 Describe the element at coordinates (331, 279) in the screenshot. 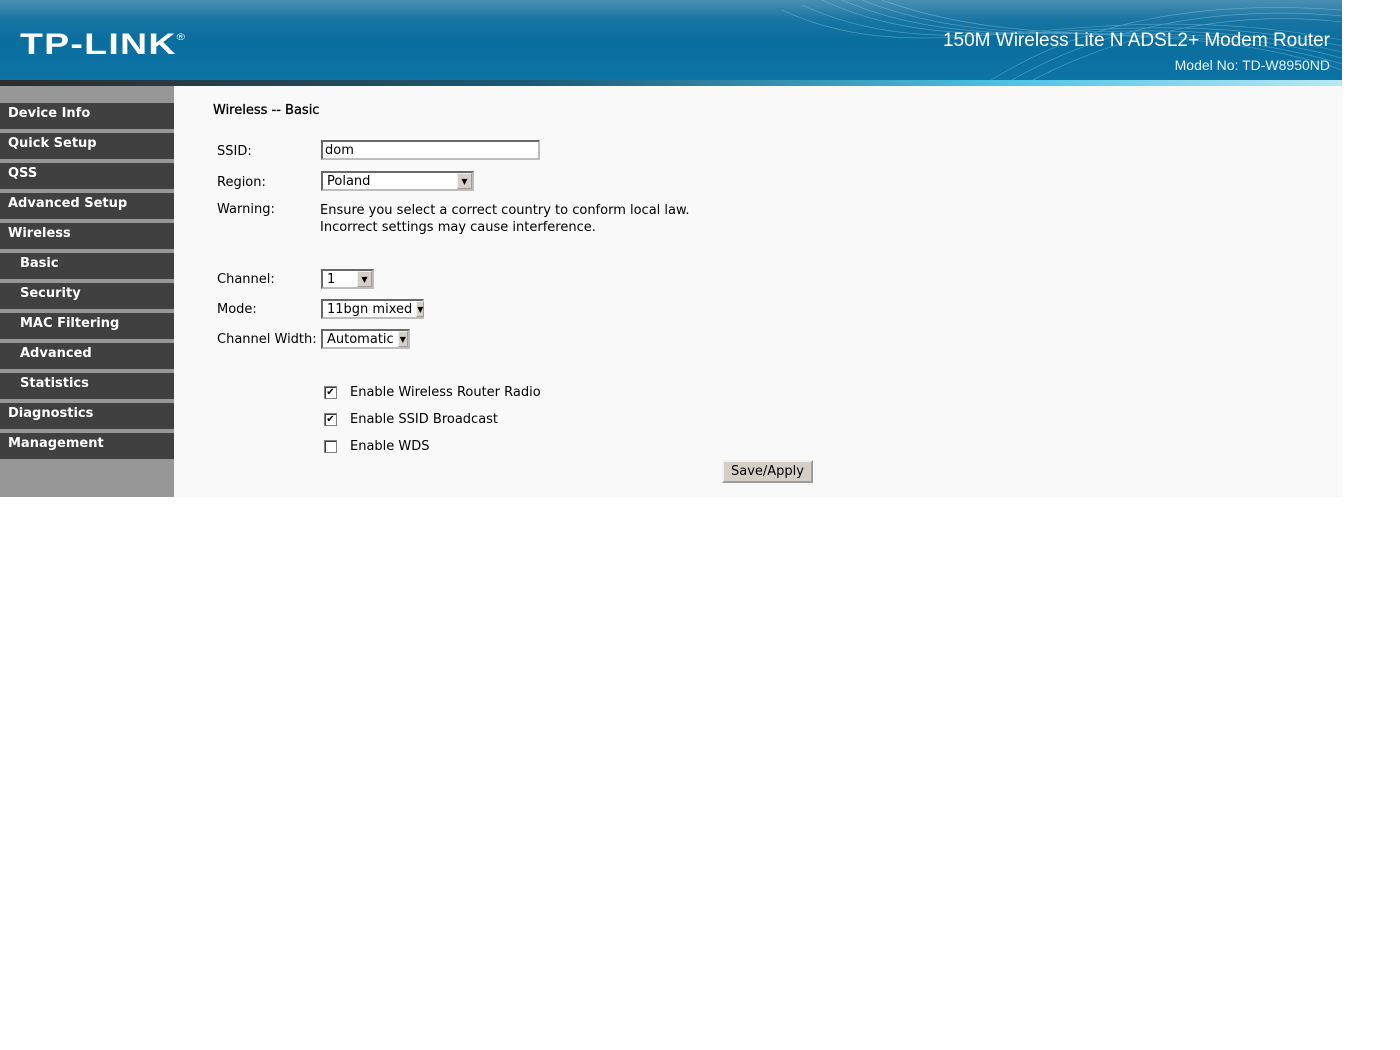

I see `channel-value: 1` at that location.